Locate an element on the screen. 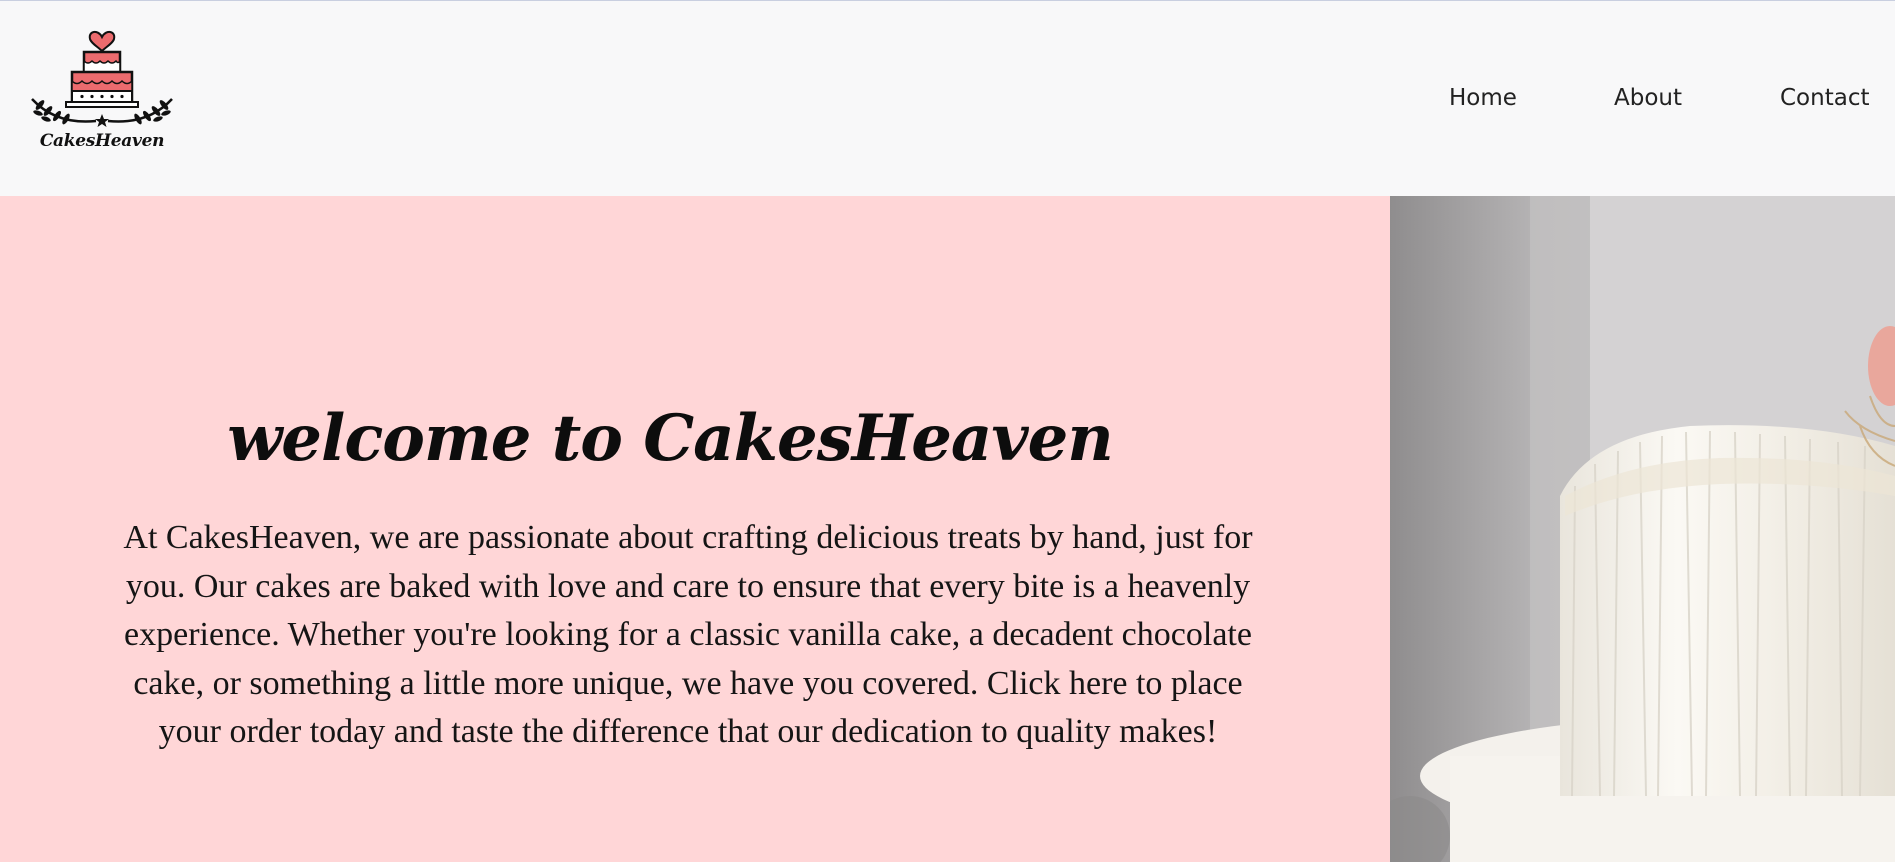 Image resolution: width=1895 pixels, height=862 pixels. brand-logo: CakesHeaven is located at coordinates (102, 93).